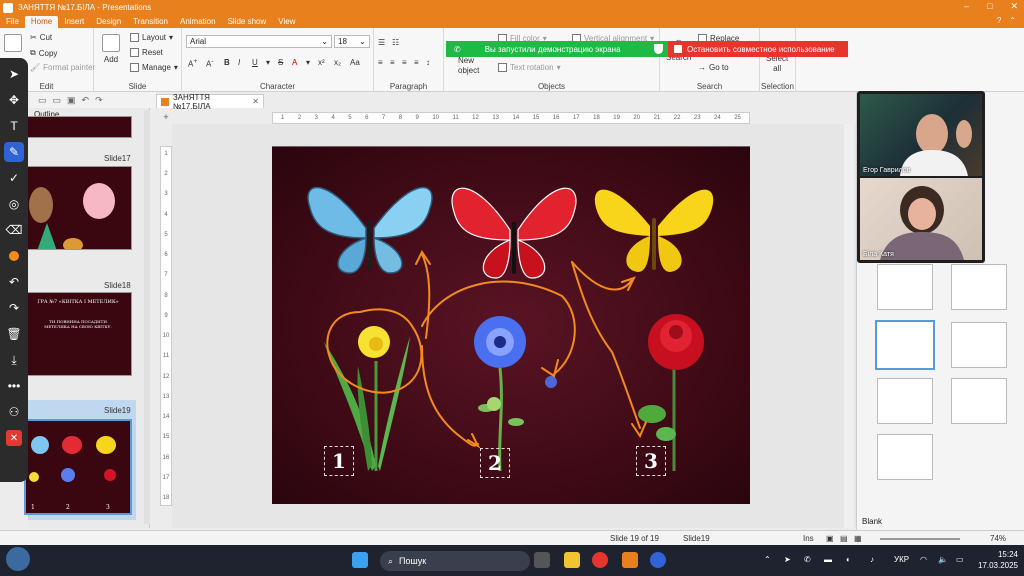 This screenshot has width=1024, height=576. Describe the element at coordinates (542, 560) in the screenshot. I see `task-view-icon` at that location.